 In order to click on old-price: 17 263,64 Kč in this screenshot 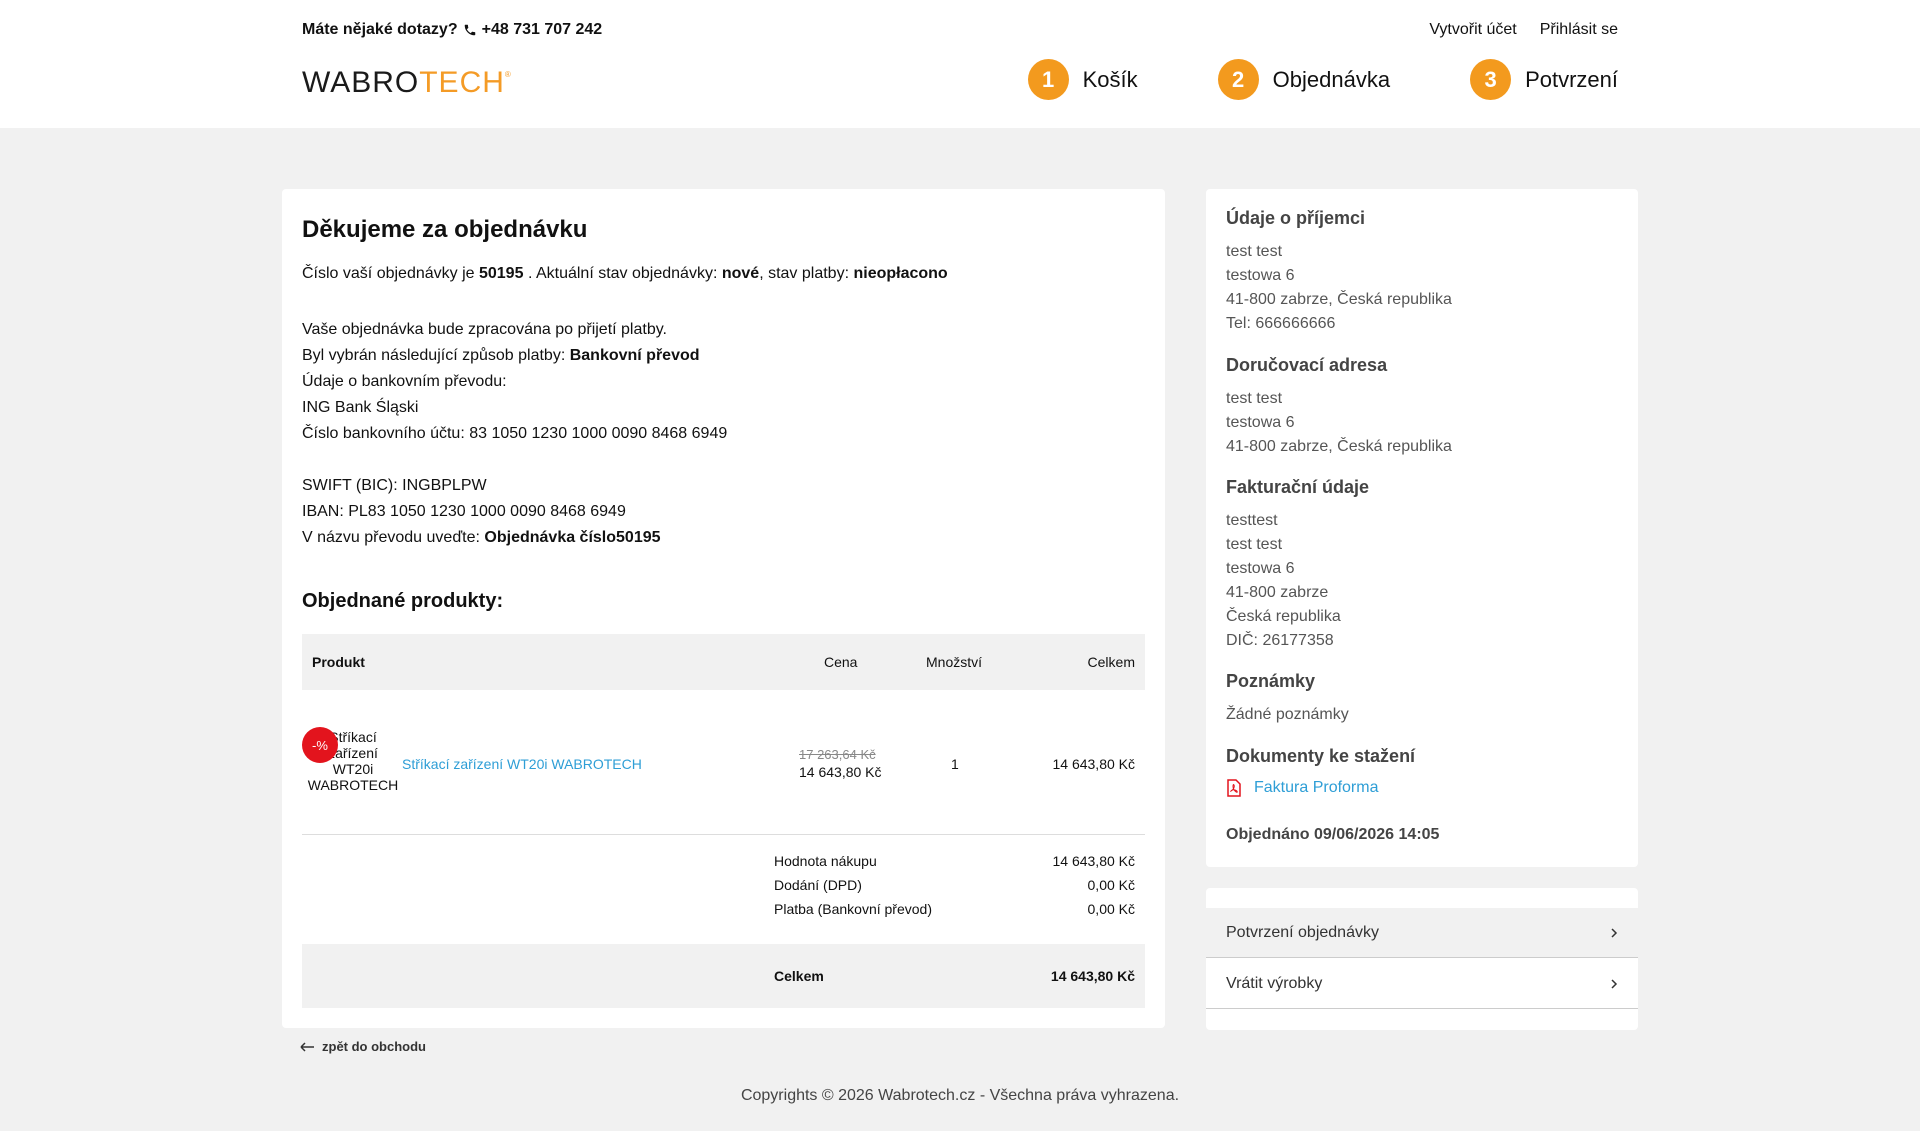, I will do `click(837, 754)`.